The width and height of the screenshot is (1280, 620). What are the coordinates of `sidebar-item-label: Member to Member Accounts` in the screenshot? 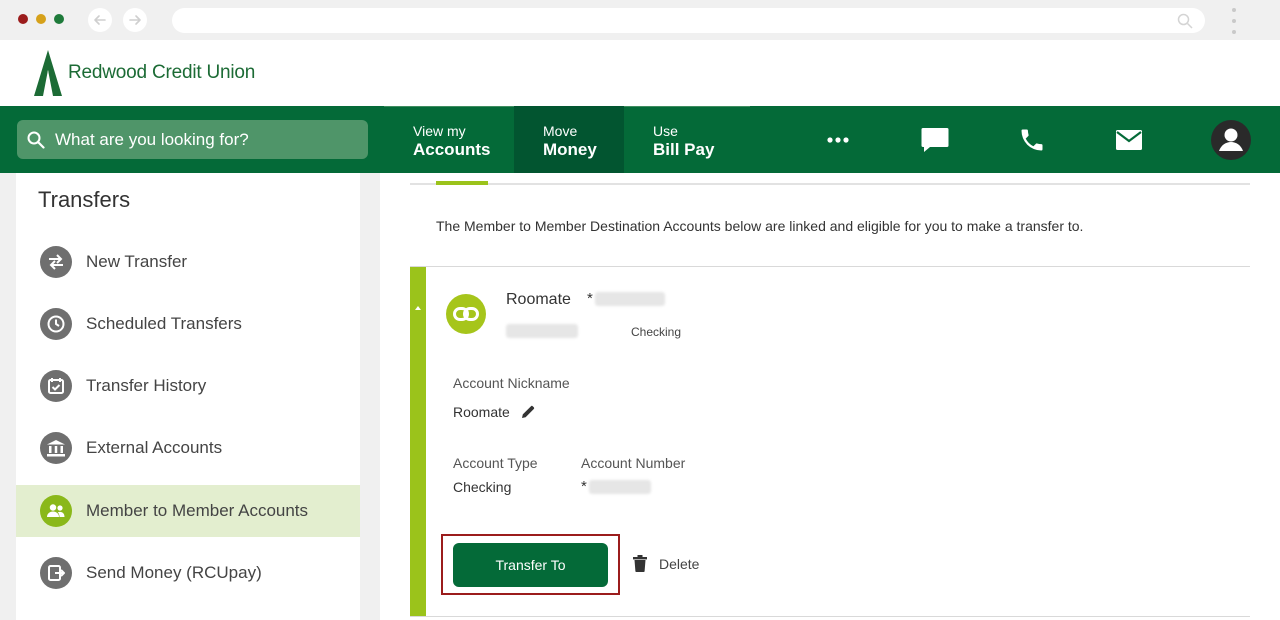 It's located at (197, 510).